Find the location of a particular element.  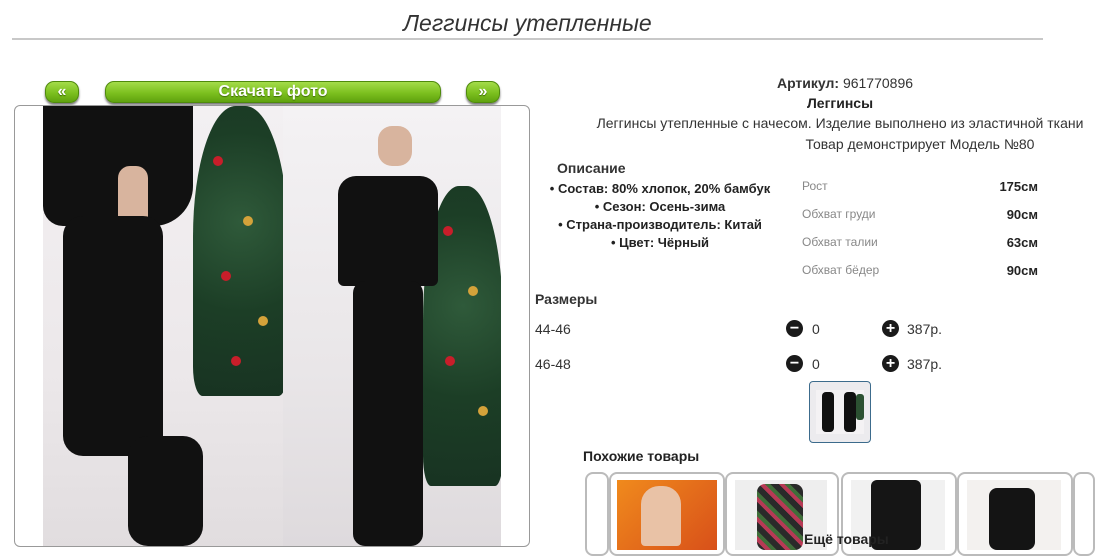

attribute-item: • Состав: 80% хлопок, 20% бамбук is located at coordinates (660, 188).